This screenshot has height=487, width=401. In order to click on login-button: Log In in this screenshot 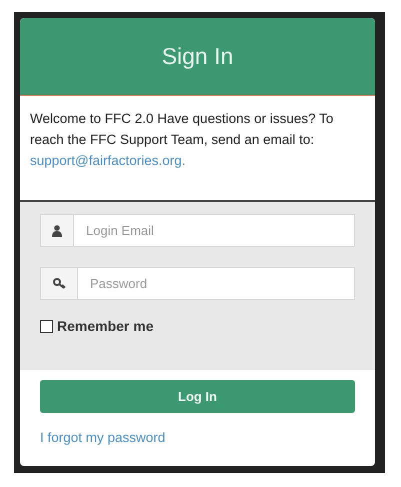, I will do `click(197, 396)`.